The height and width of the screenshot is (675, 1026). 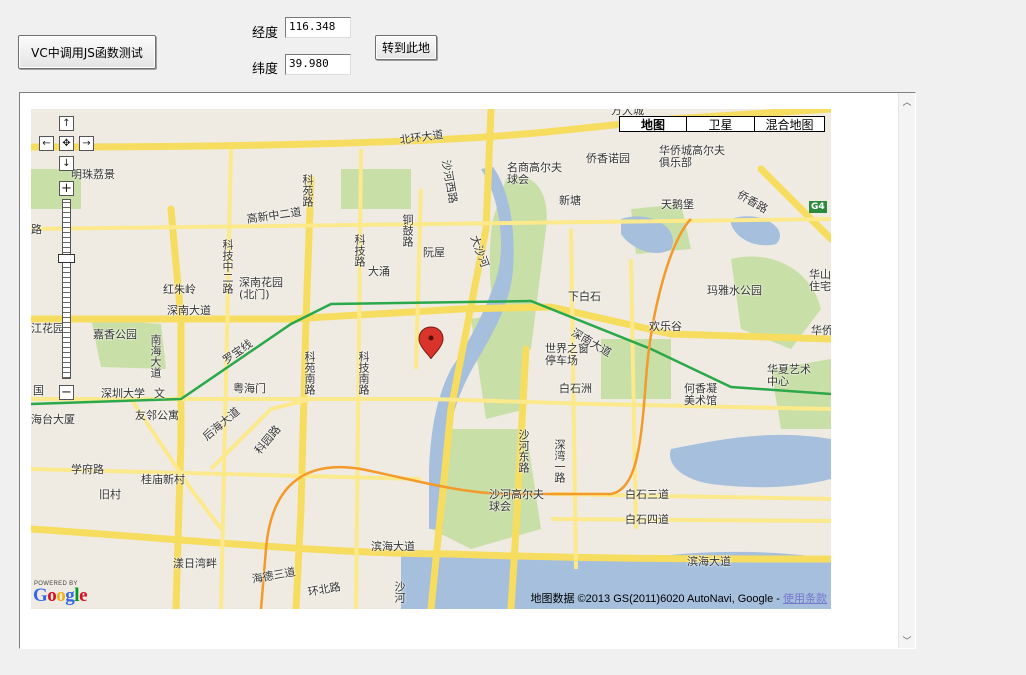 I want to click on label-shahedong: 沙河东路, so click(x=523, y=451).